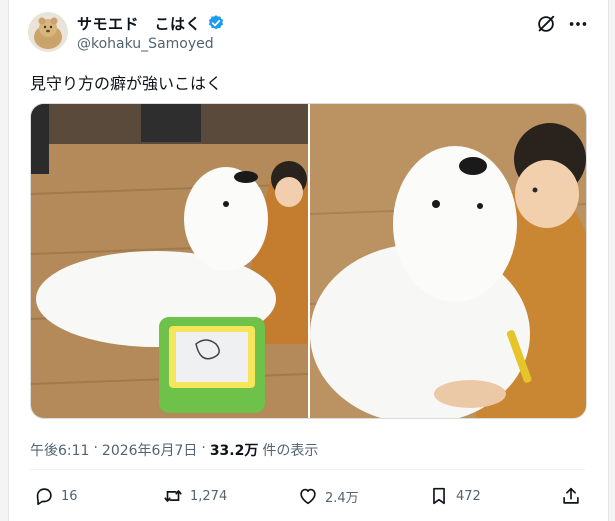  I want to click on post-text: 見守り方の癖が強いこはく, so click(126, 83).